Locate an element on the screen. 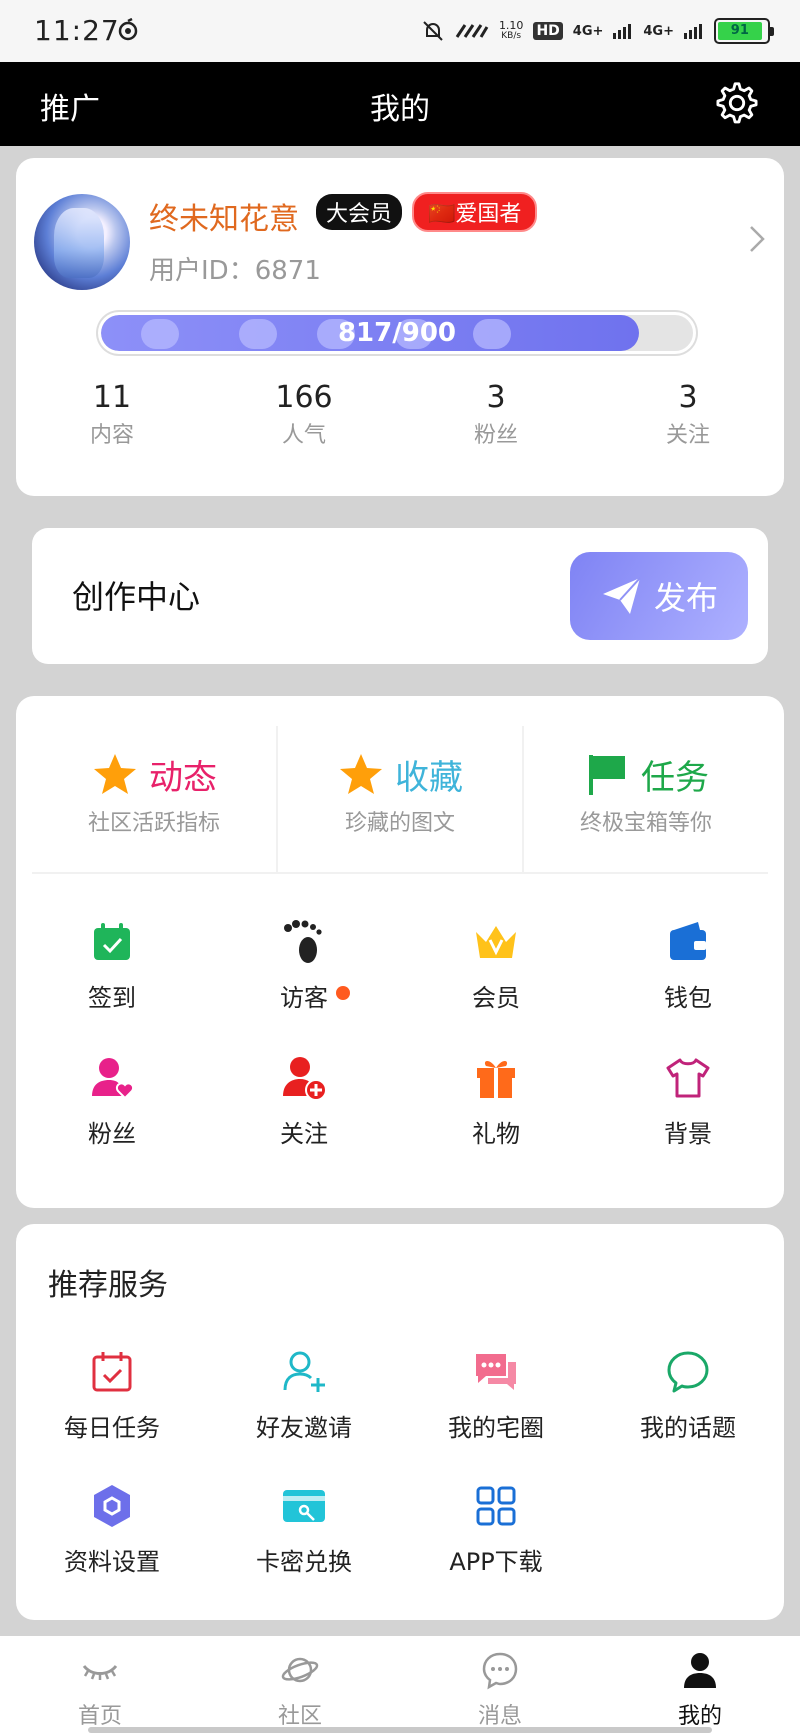  grid-item-membership: 会员 is located at coordinates (496, 965).